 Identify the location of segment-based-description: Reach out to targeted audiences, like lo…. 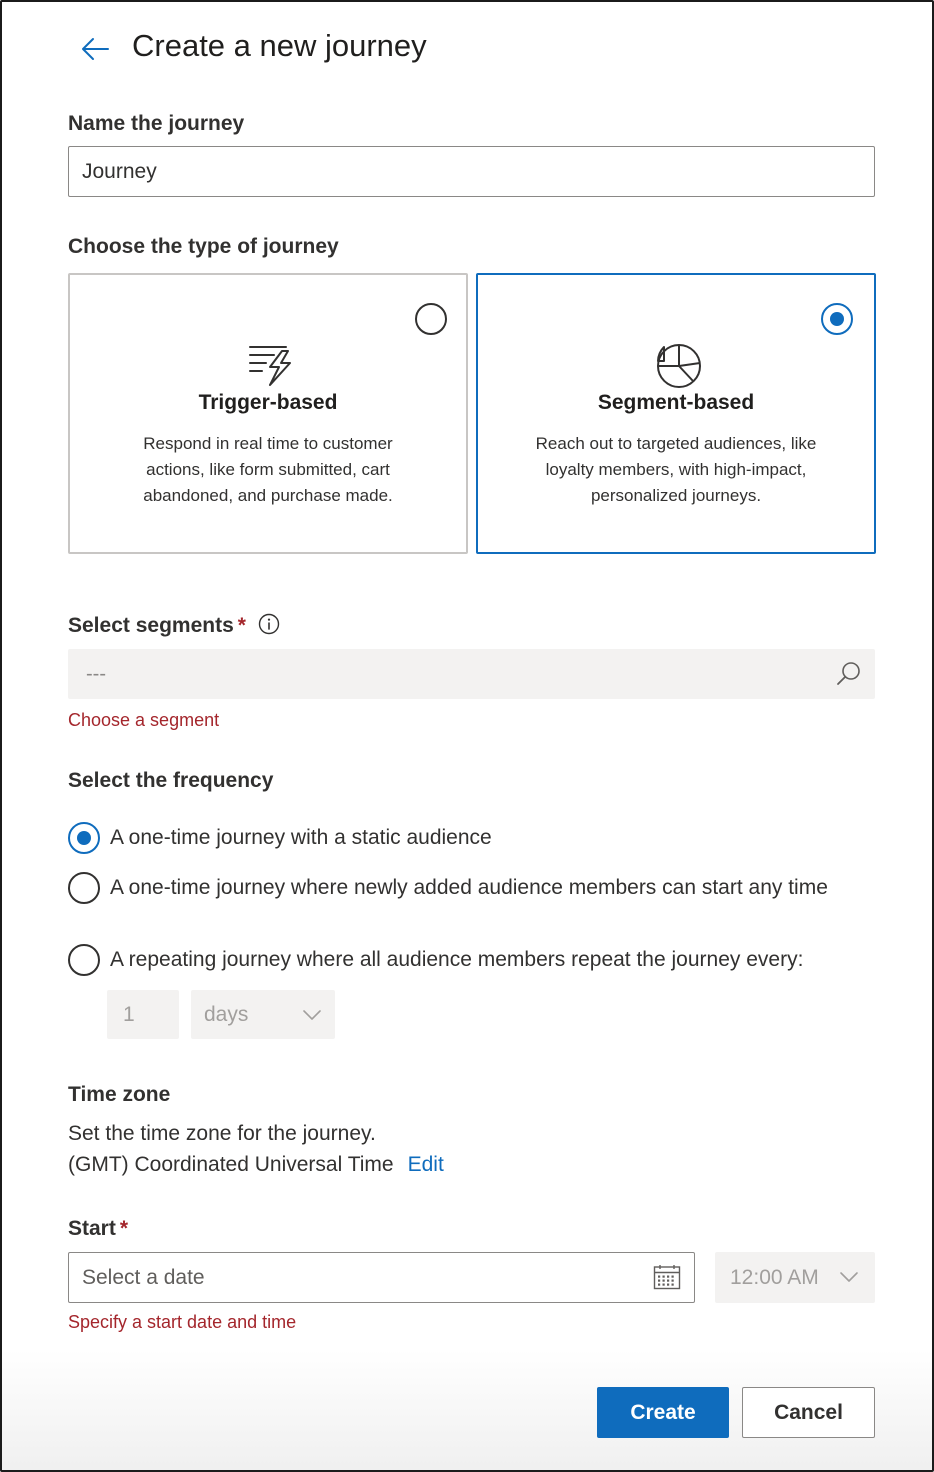
(676, 469).